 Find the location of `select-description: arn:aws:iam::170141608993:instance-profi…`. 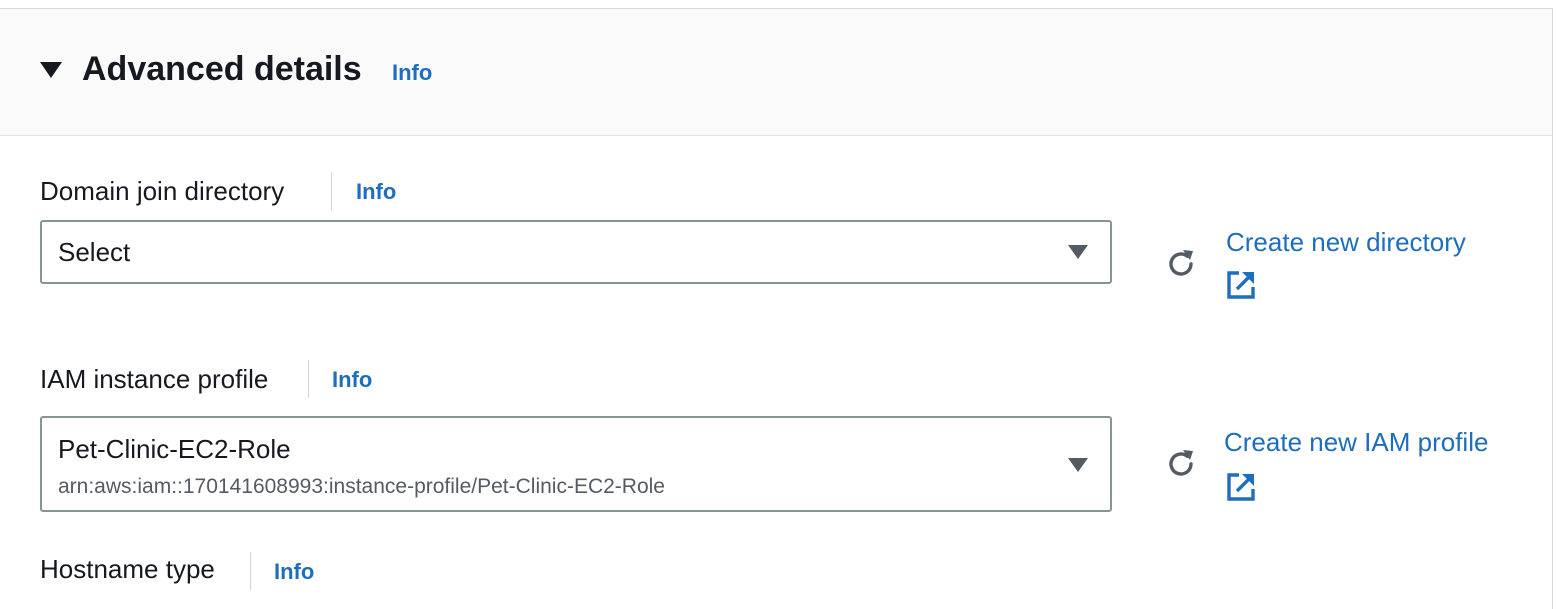

select-description: arn:aws:iam::170141608993:instance-profi… is located at coordinates (361, 486).